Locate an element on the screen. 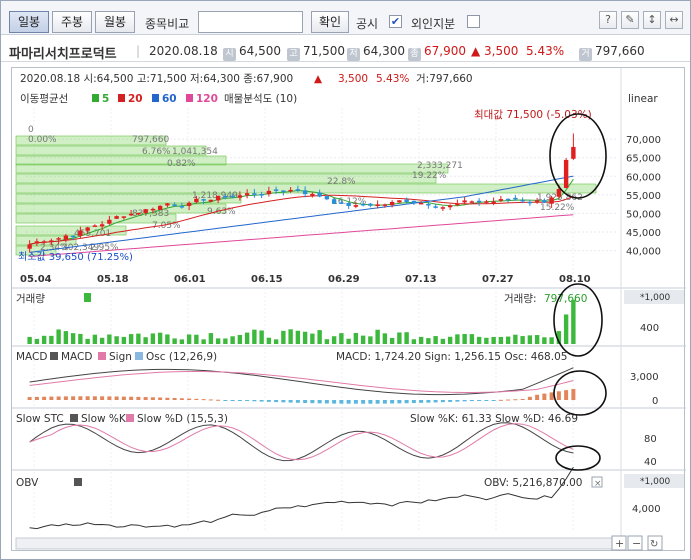 The image size is (691, 560). volume-legend-swatch is located at coordinates (87, 297).